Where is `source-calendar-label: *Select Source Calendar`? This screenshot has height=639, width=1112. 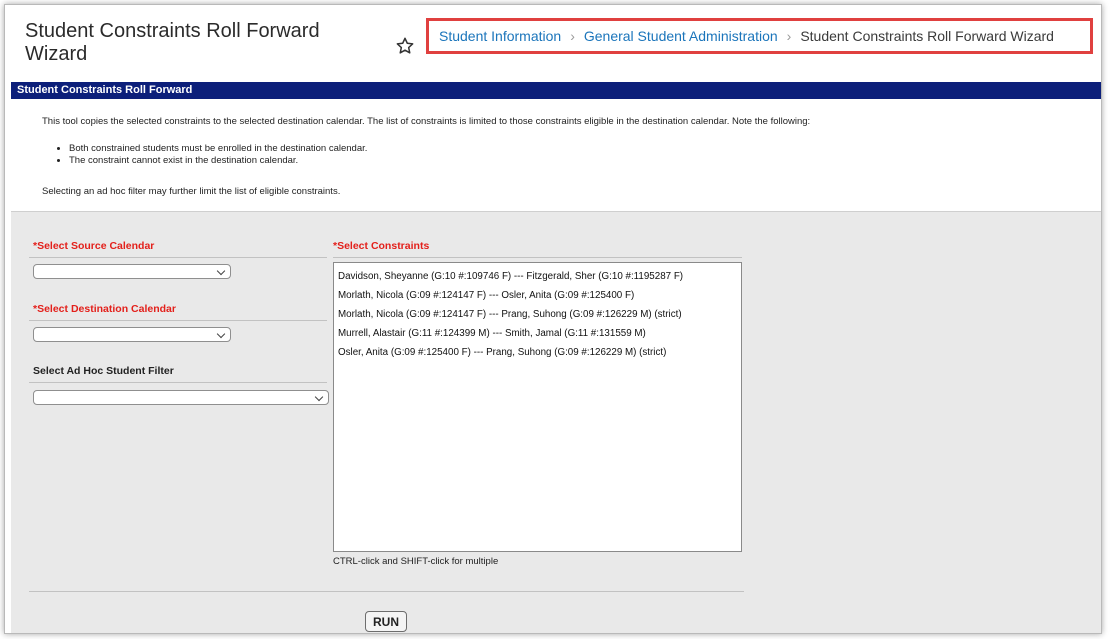 source-calendar-label: *Select Source Calendar is located at coordinates (94, 246).